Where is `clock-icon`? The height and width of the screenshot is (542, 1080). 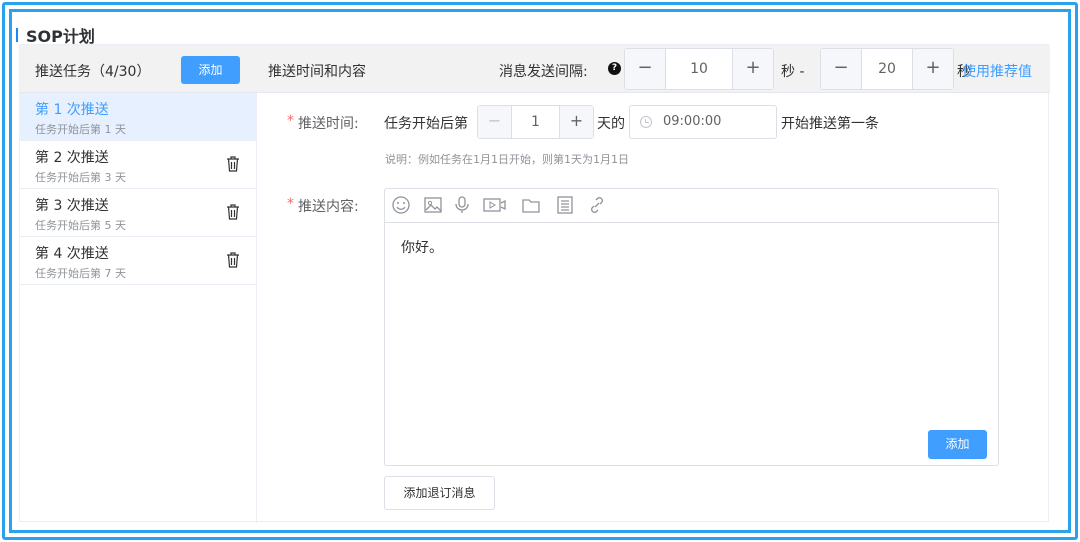
clock-icon is located at coordinates (646, 122).